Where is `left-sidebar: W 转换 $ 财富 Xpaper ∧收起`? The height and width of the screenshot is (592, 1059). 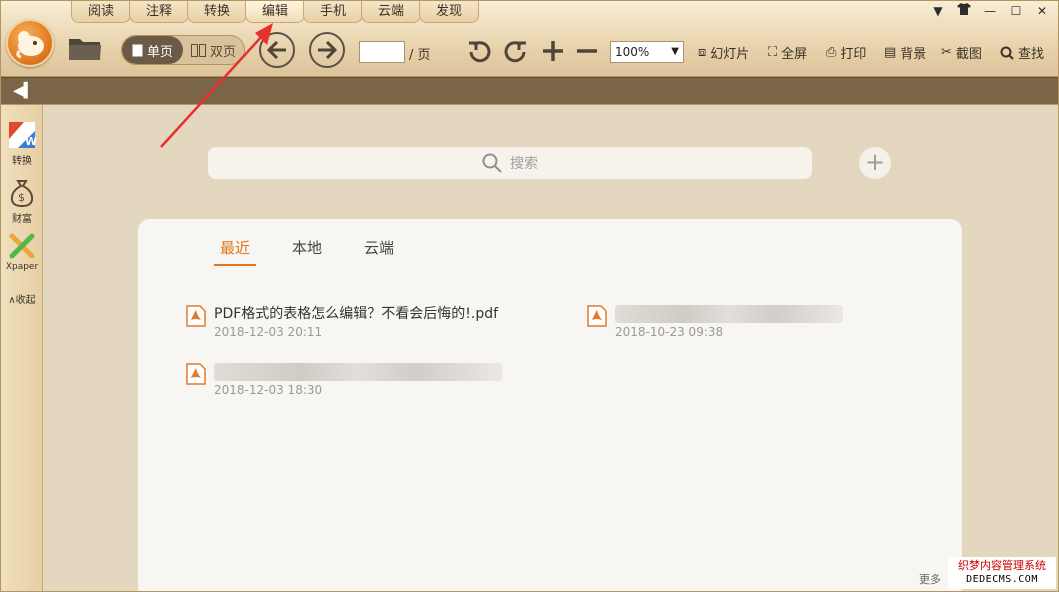
left-sidebar: W 转换 $ 财富 Xpaper ∧收起 is located at coordinates (22, 348).